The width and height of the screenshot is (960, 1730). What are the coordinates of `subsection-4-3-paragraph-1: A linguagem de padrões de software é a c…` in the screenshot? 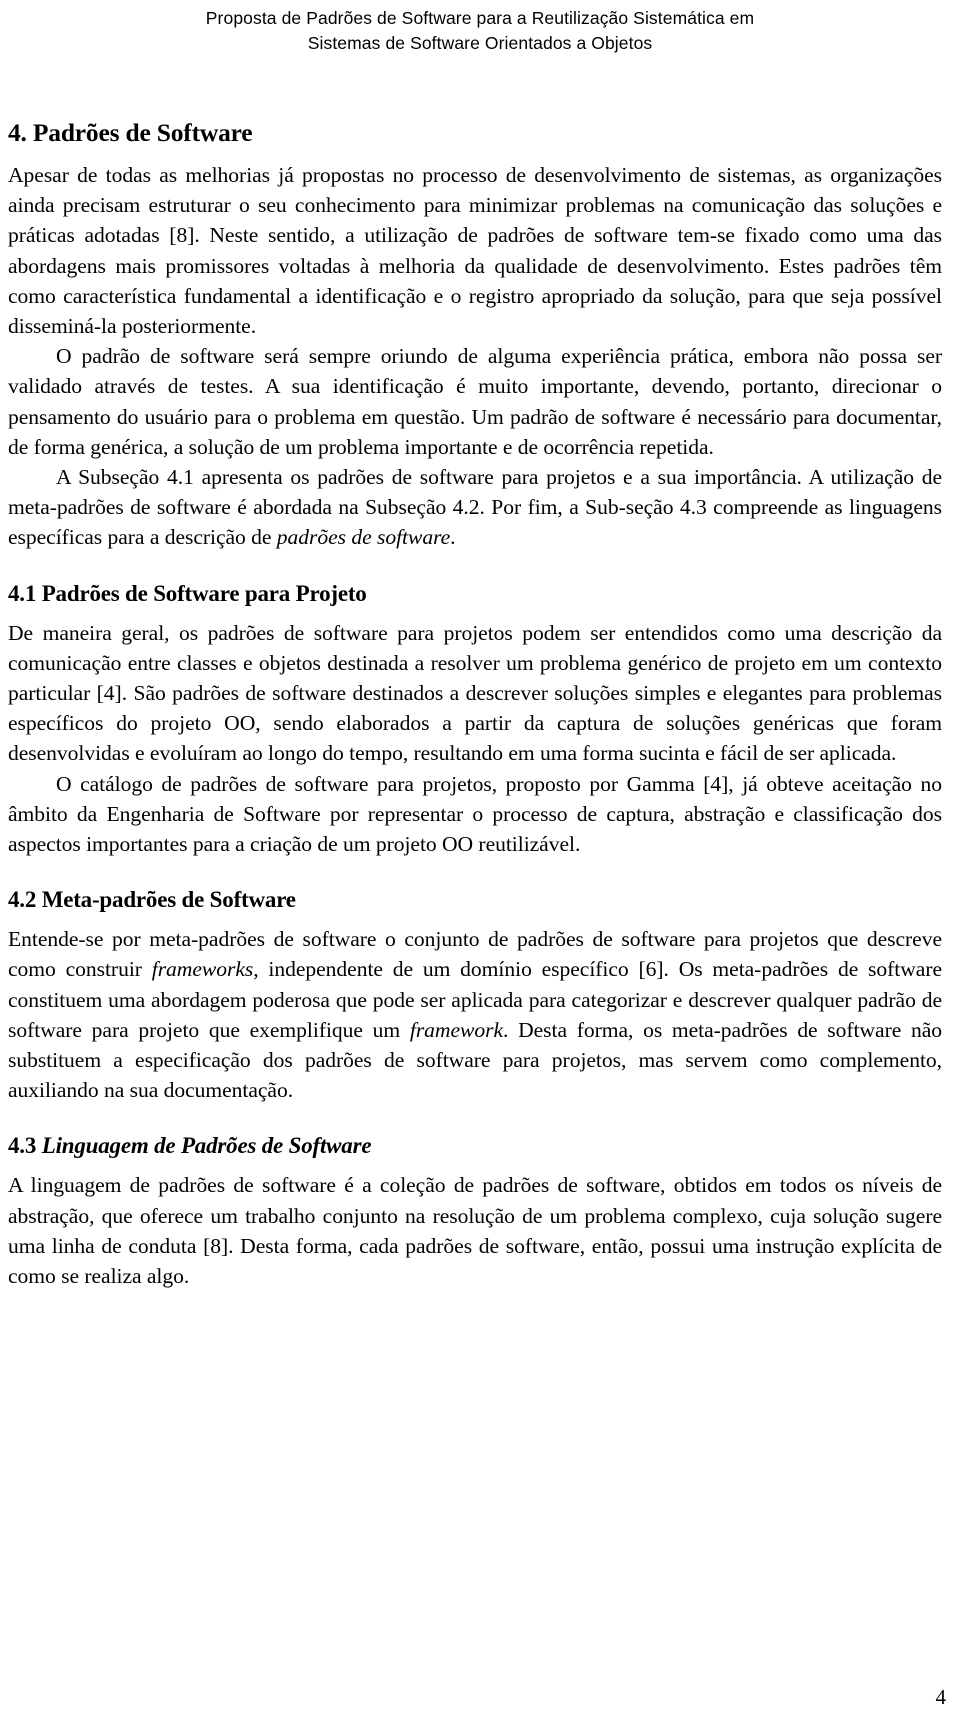 It's located at (475, 1231).